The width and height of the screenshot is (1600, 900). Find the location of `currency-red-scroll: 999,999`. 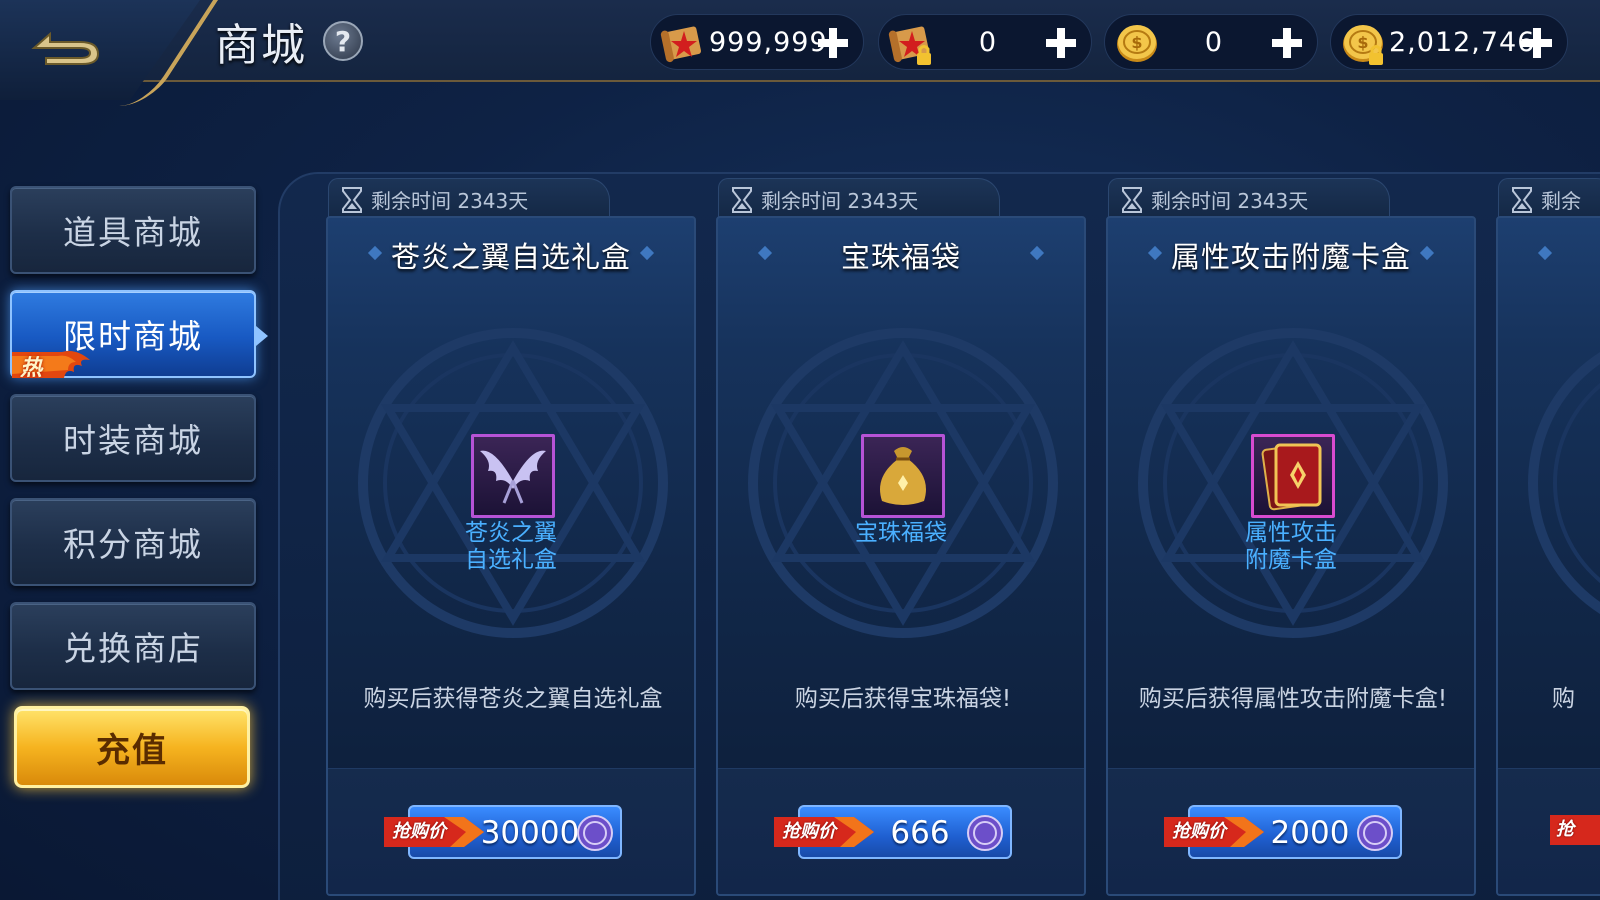

currency-red-scroll: 999,999 is located at coordinates (757, 42).